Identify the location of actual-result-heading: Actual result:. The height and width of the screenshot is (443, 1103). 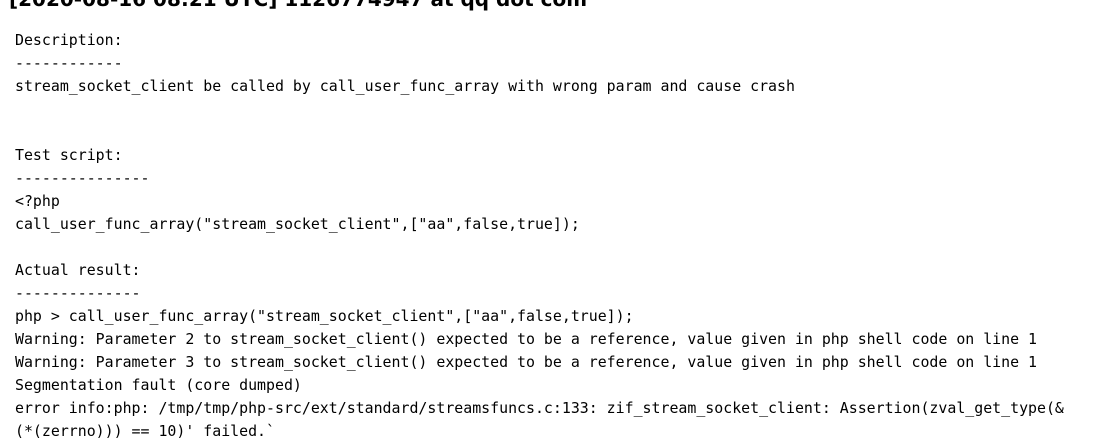
(78, 270).